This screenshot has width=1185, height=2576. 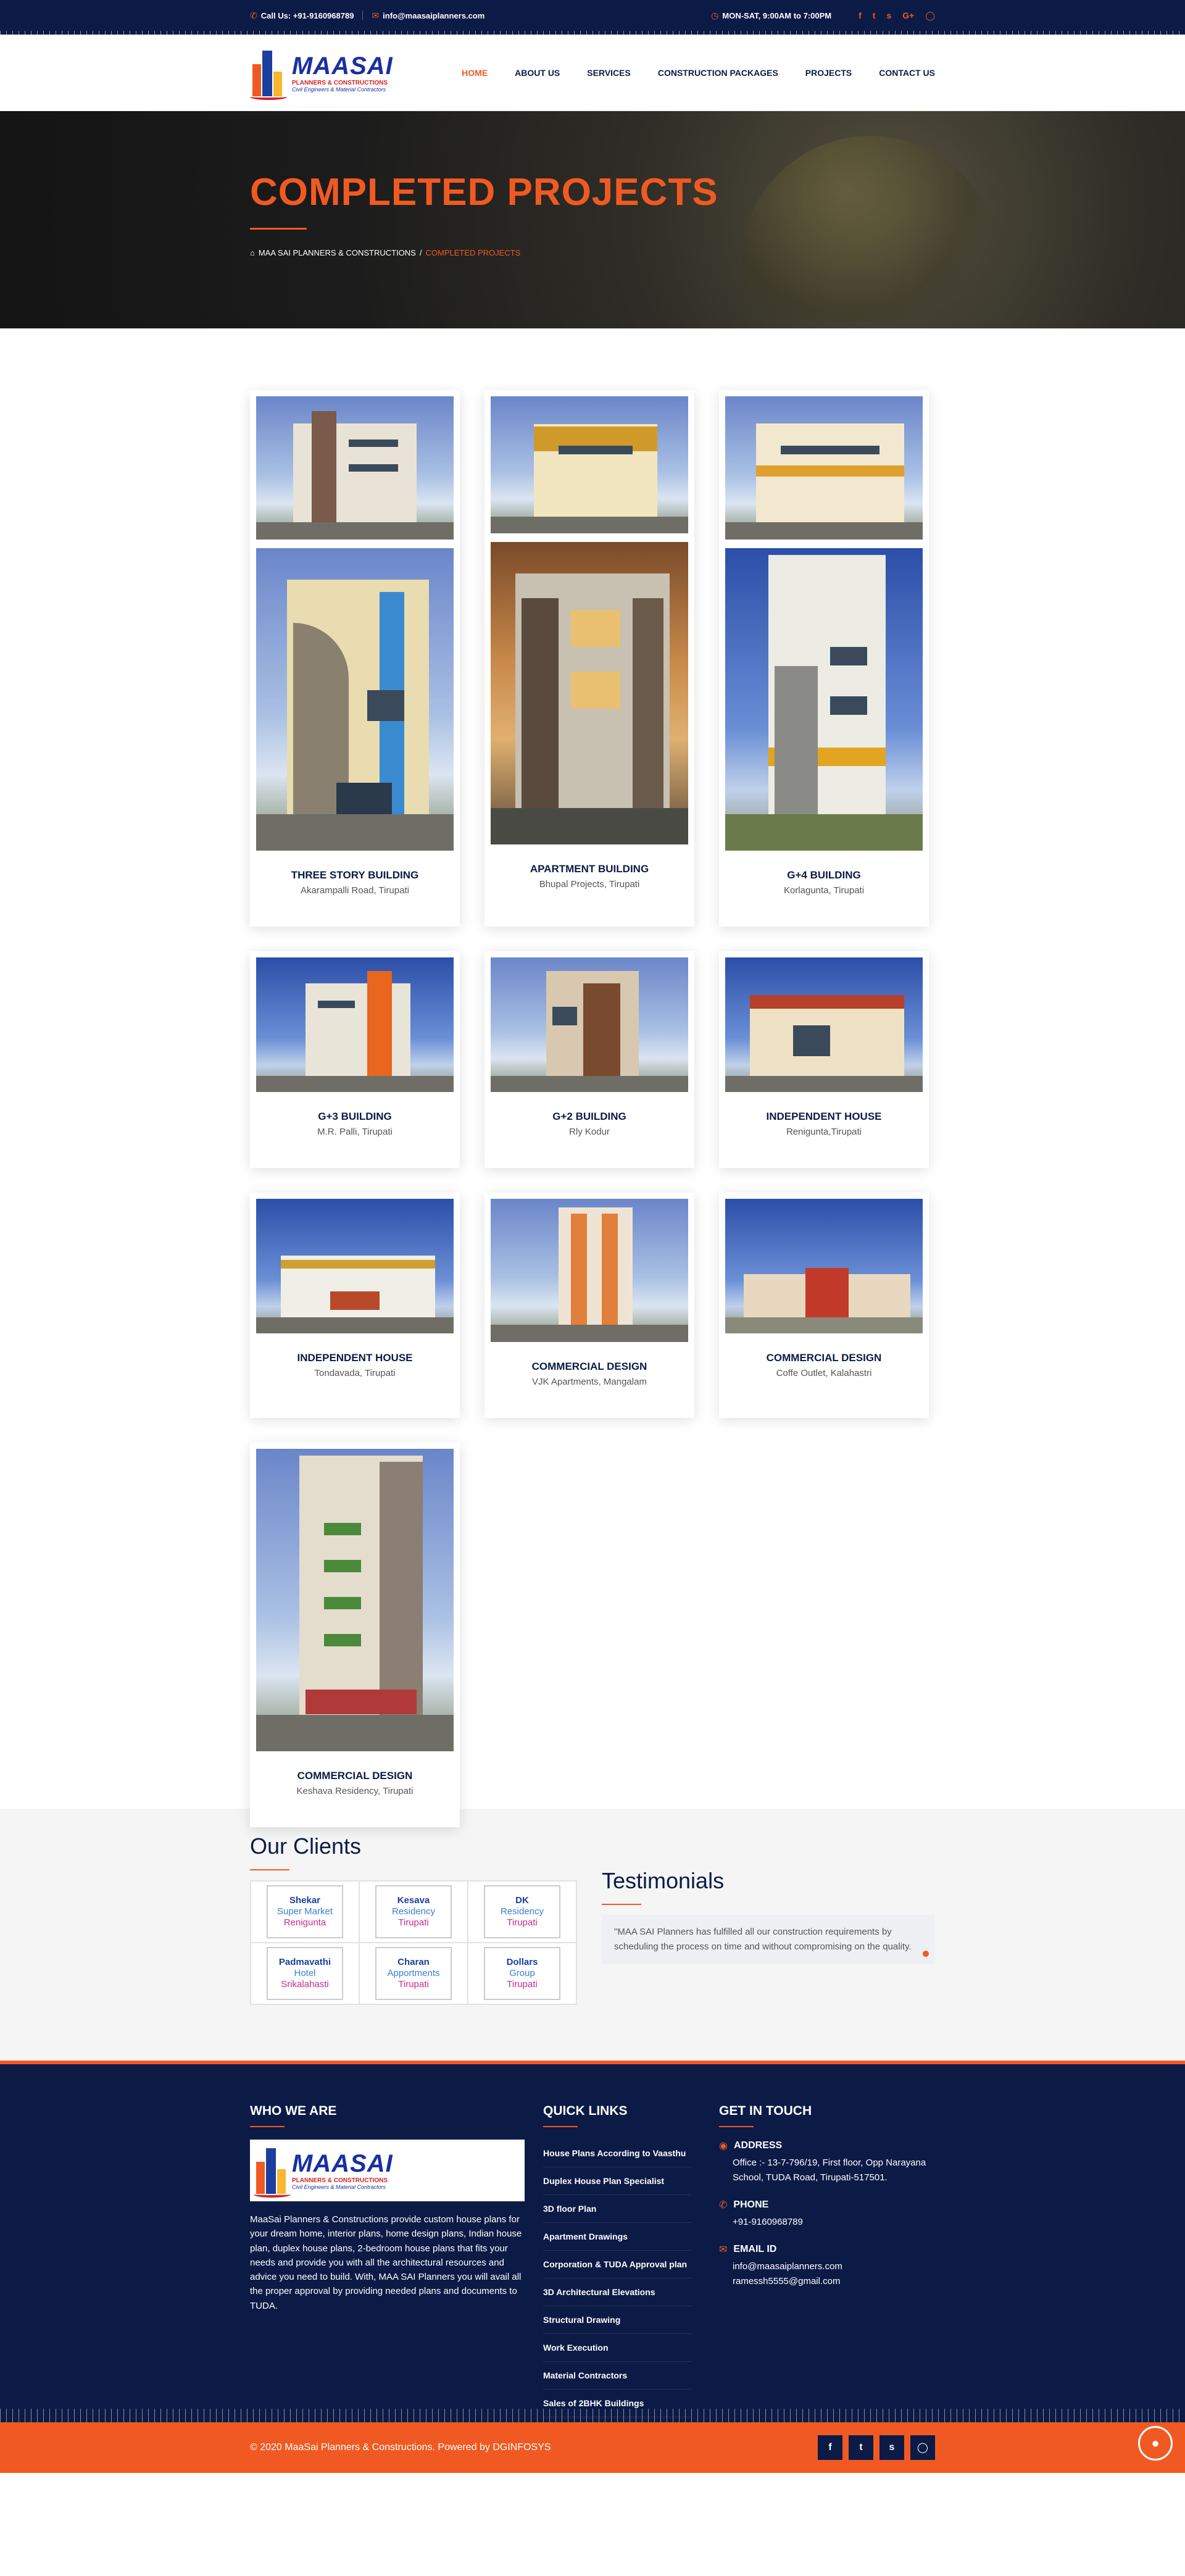 I want to click on quick-link: 3D Architectural Elevations, so click(x=617, y=2292).